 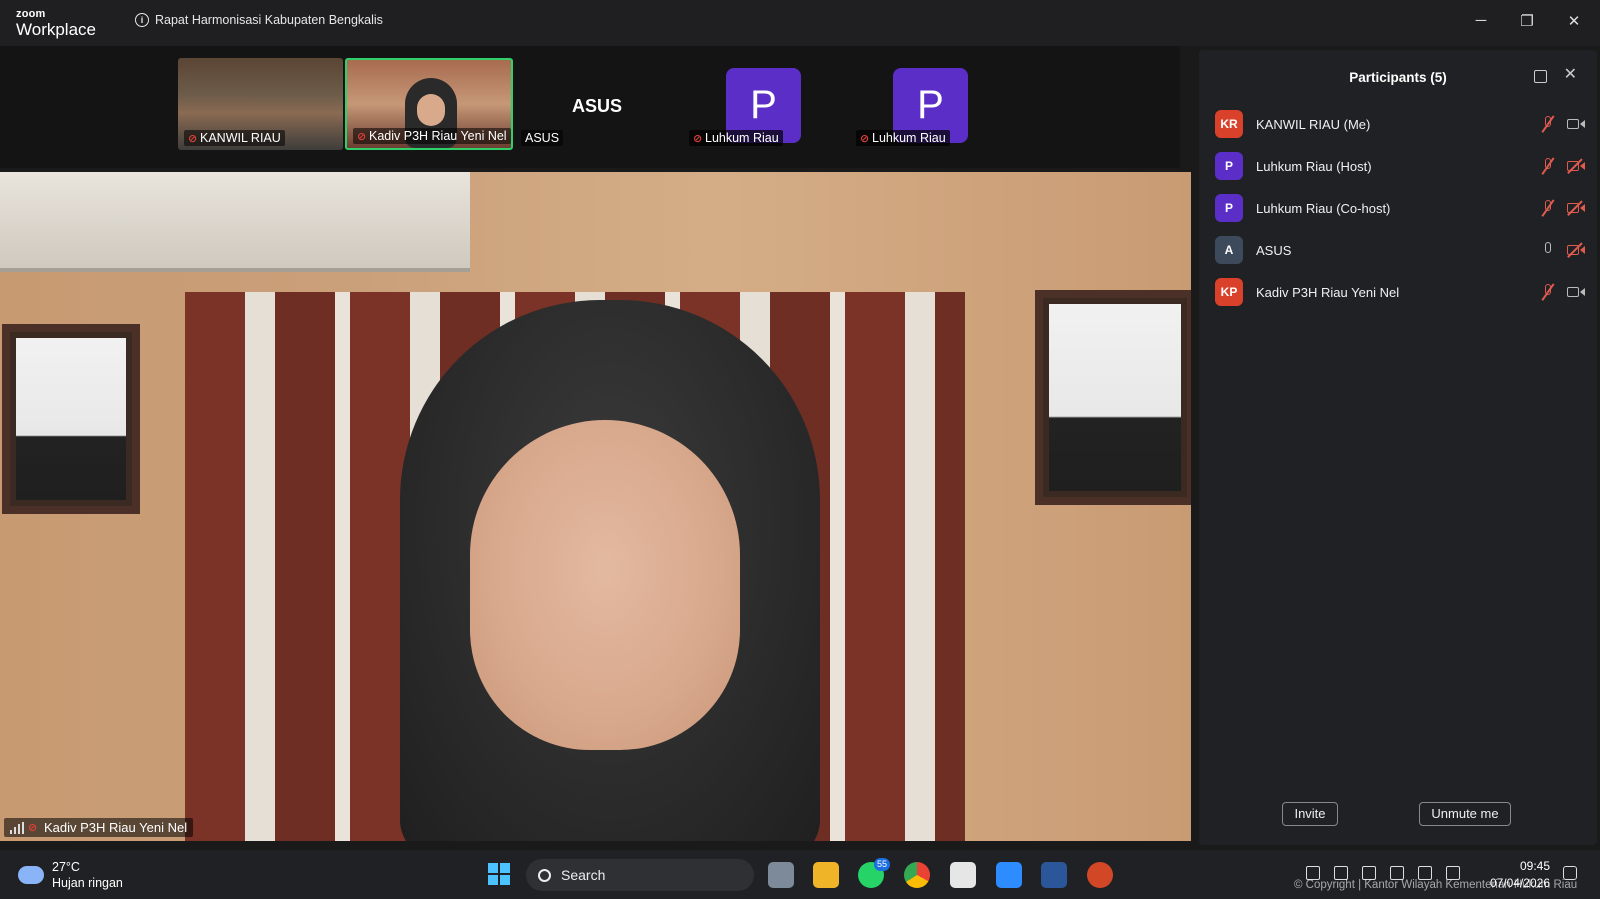 What do you see at coordinates (235, 222) in the screenshot?
I see `air-conditioner` at bounding box center [235, 222].